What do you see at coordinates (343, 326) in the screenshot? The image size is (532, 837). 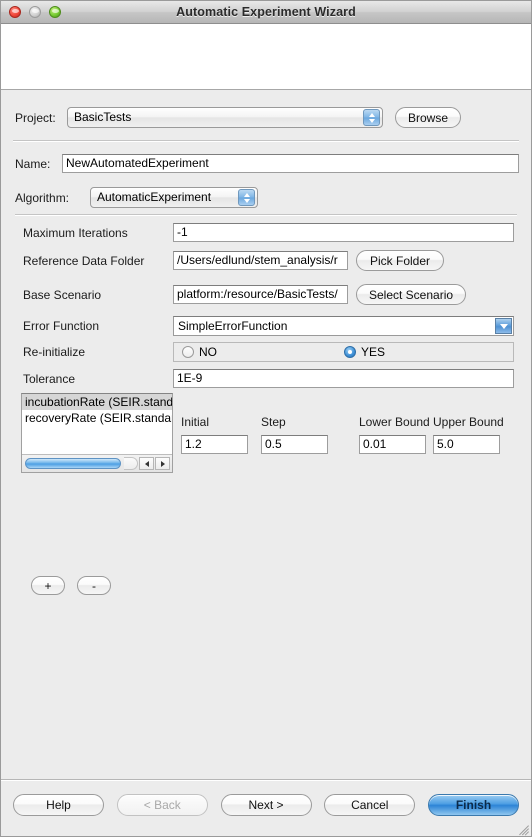 I see `error-function-dropdown: SimpleErrorFunction` at bounding box center [343, 326].